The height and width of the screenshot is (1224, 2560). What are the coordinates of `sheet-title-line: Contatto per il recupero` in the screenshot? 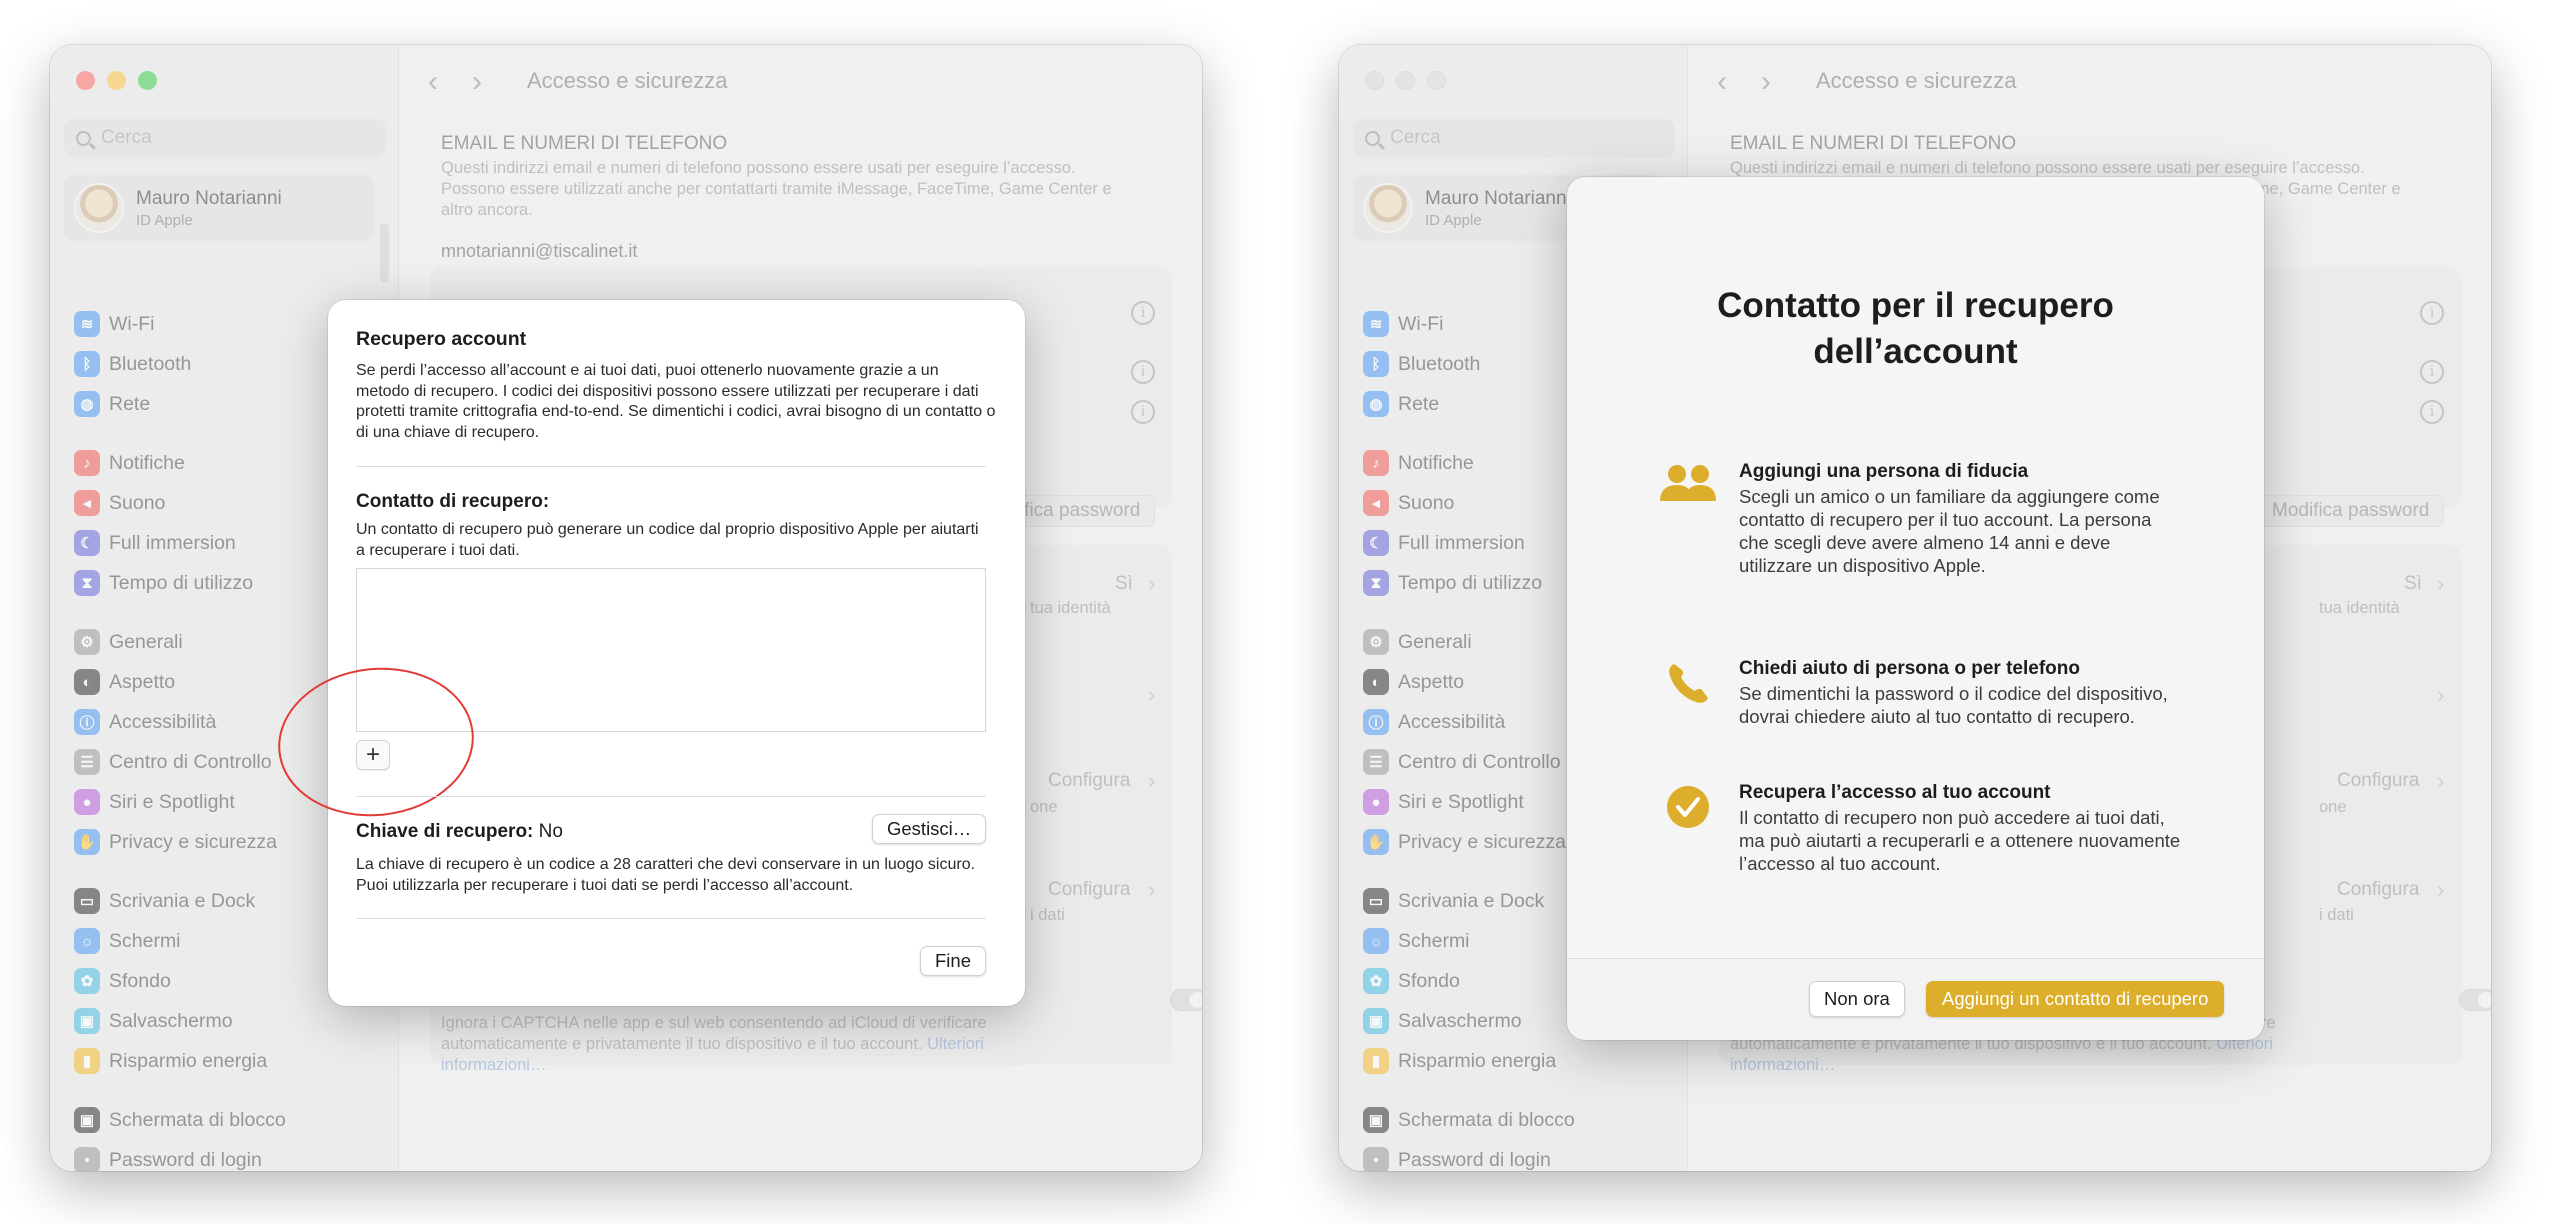 It's located at (1915, 305).